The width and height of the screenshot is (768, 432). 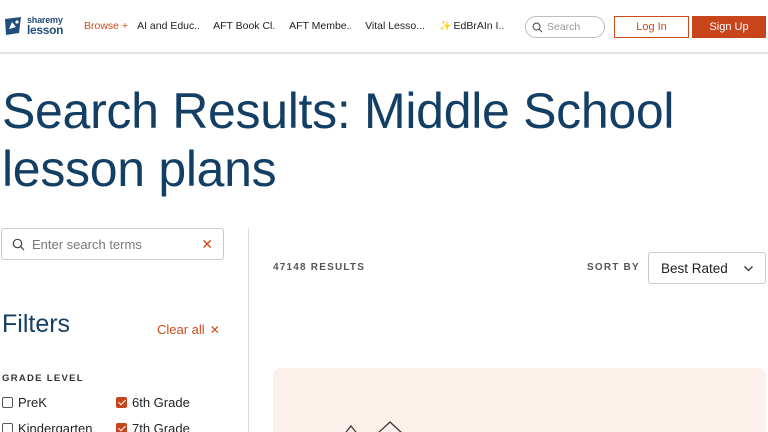 What do you see at coordinates (36, 324) in the screenshot?
I see `filters-heading: Filters` at bounding box center [36, 324].